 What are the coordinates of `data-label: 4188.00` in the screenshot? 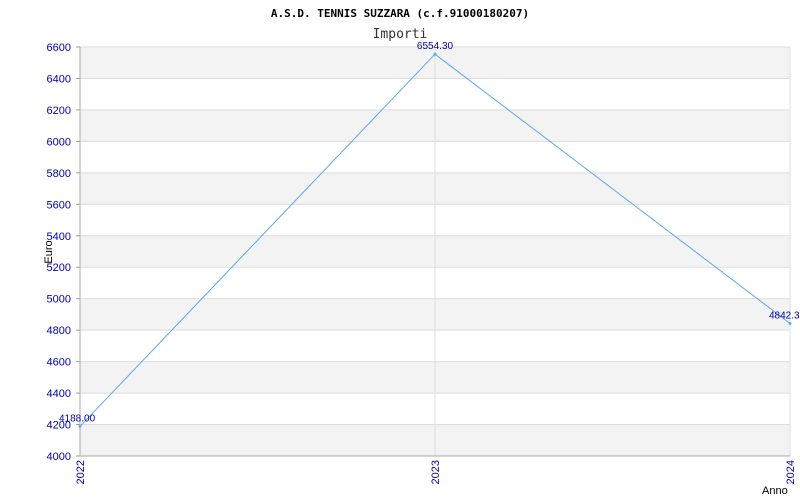 It's located at (77, 418).